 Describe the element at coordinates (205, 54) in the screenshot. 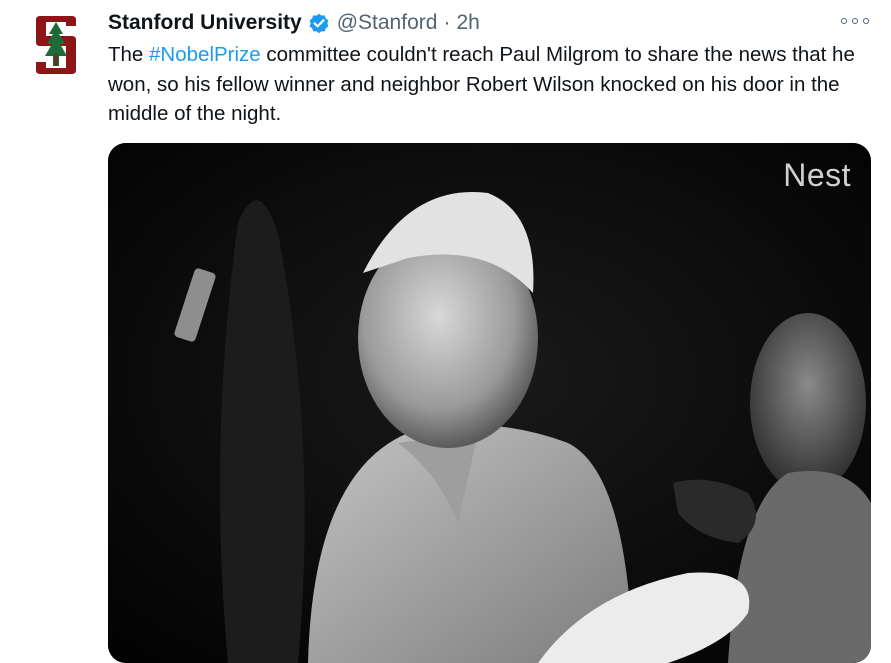

I see `hashtag-link: #NobelPrize` at that location.